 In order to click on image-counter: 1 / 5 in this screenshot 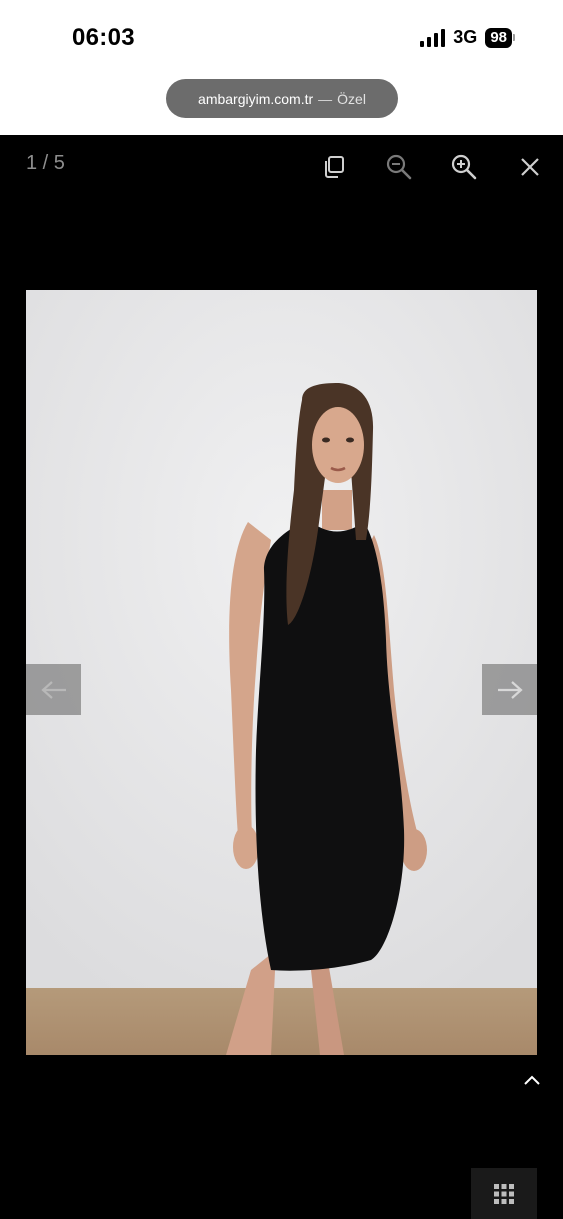, I will do `click(45, 163)`.